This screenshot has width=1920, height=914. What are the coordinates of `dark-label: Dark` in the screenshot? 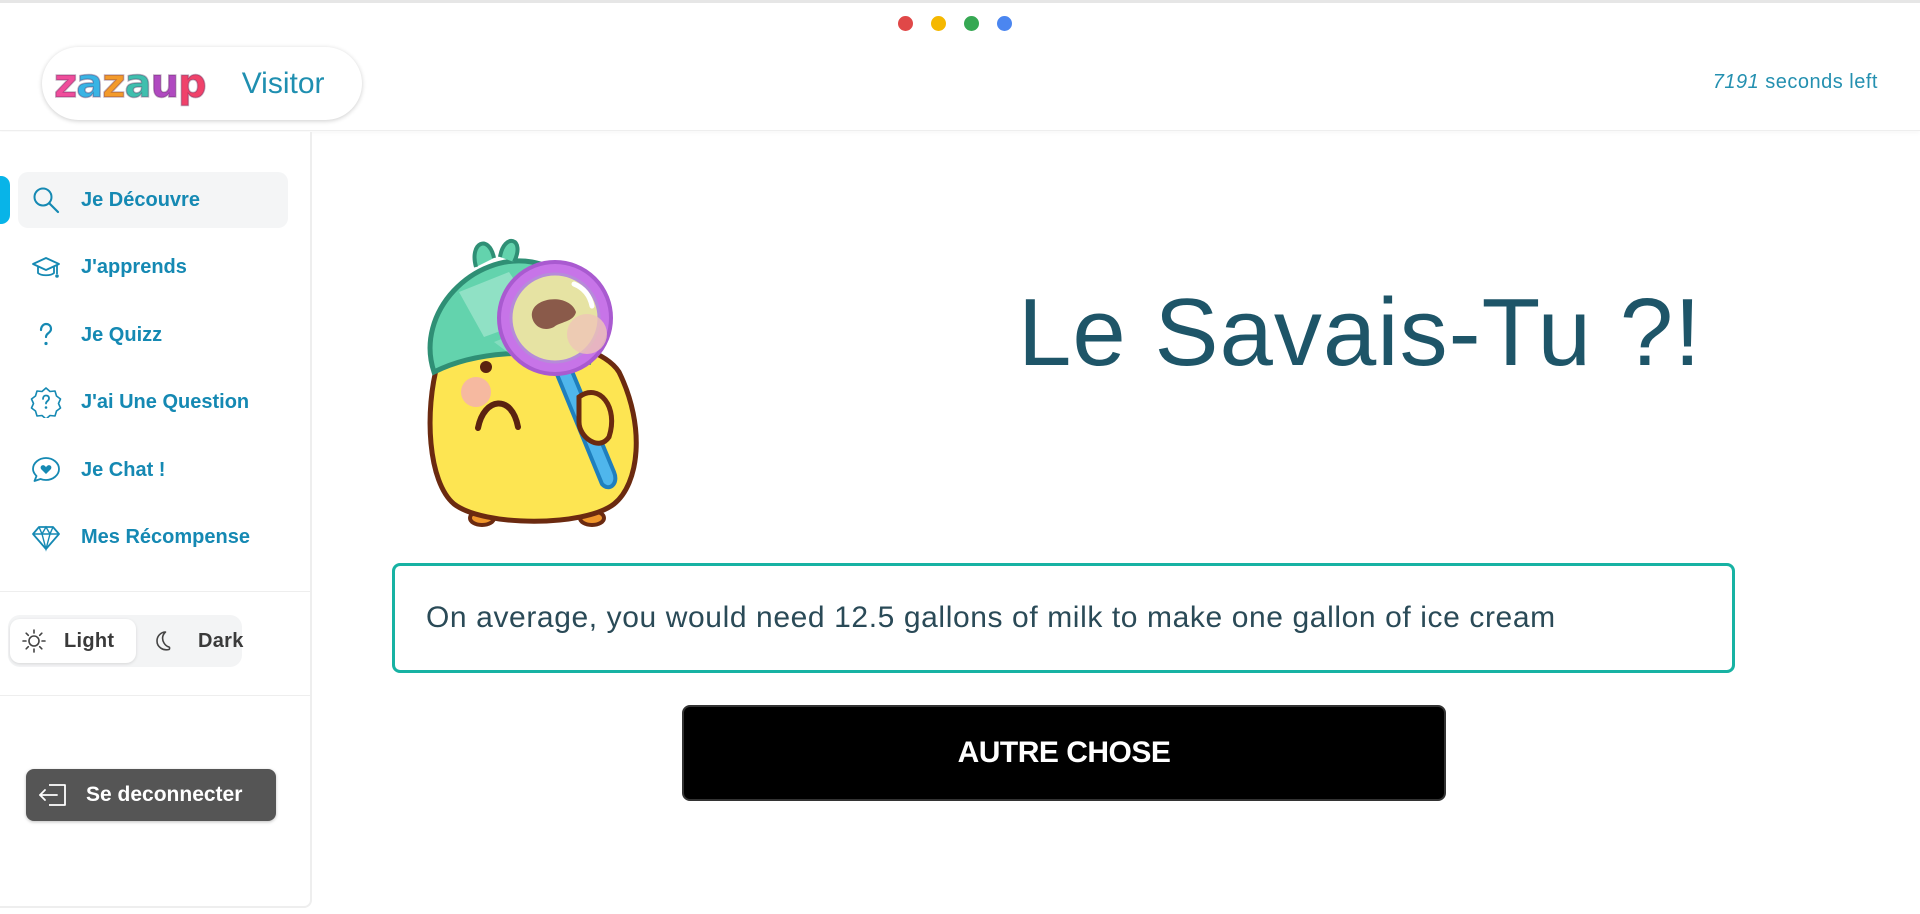 It's located at (221, 640).